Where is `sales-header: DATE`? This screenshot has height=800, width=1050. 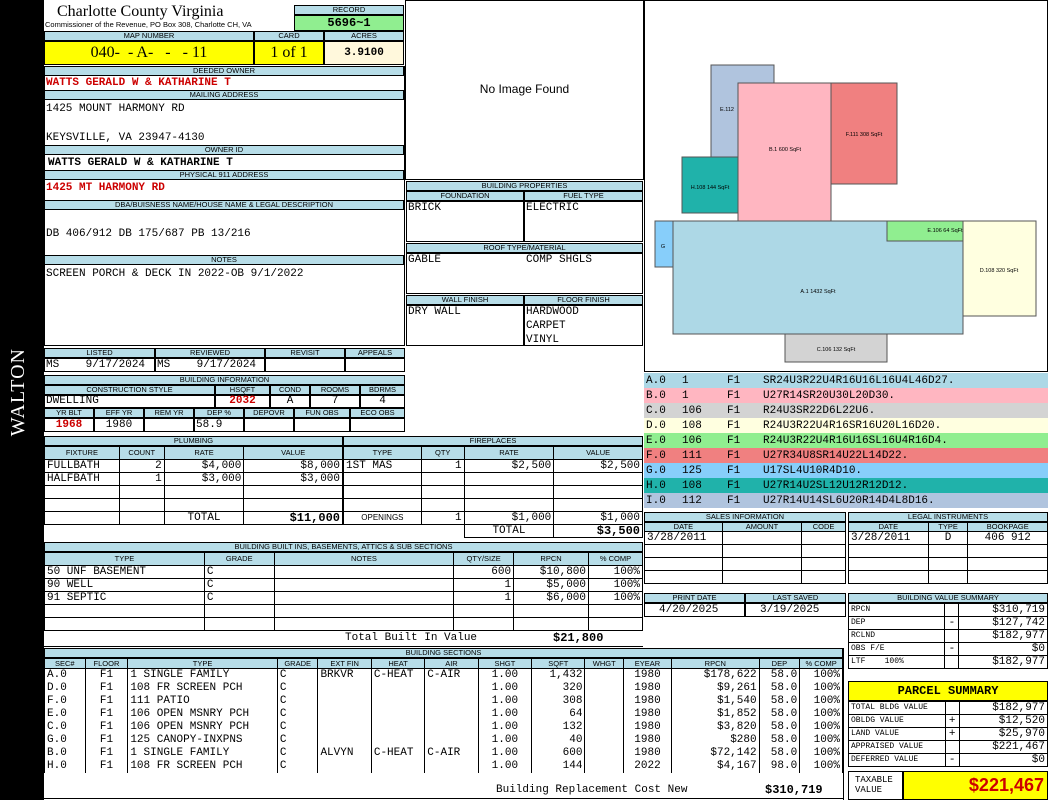 sales-header: DATE is located at coordinates (683, 527).